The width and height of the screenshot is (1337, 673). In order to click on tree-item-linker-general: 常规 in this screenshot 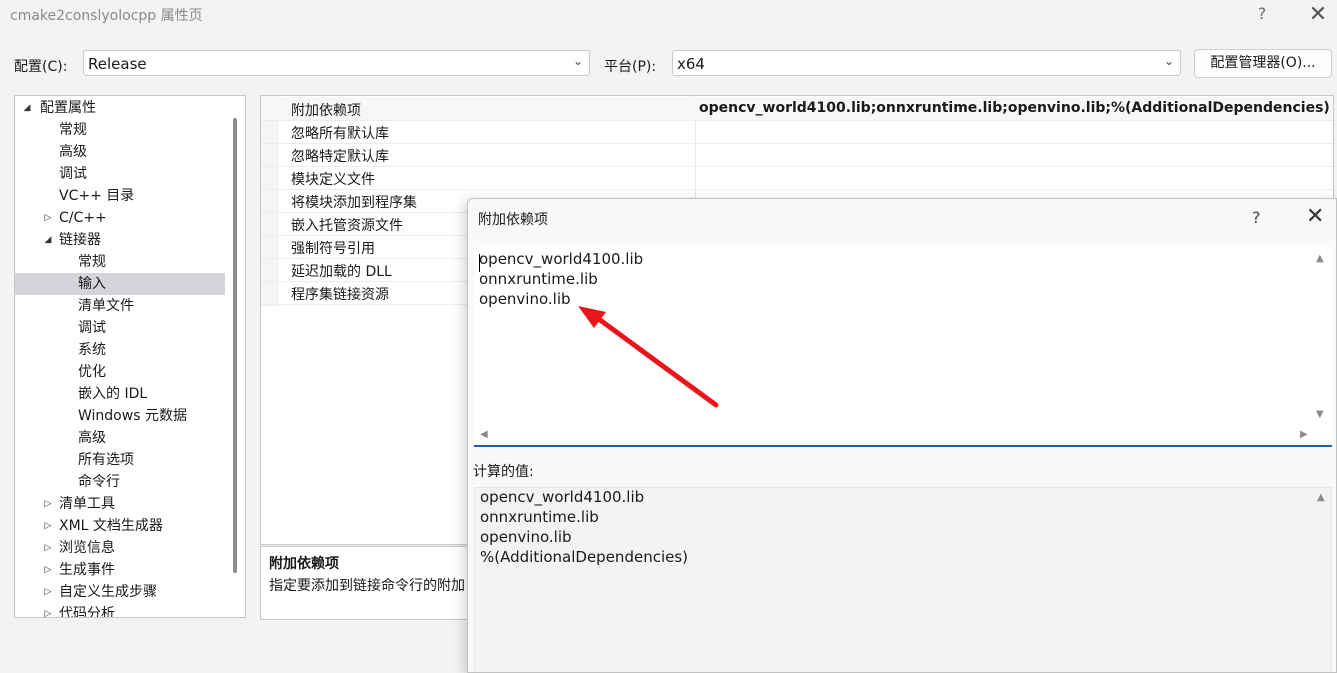, I will do `click(120, 262)`.